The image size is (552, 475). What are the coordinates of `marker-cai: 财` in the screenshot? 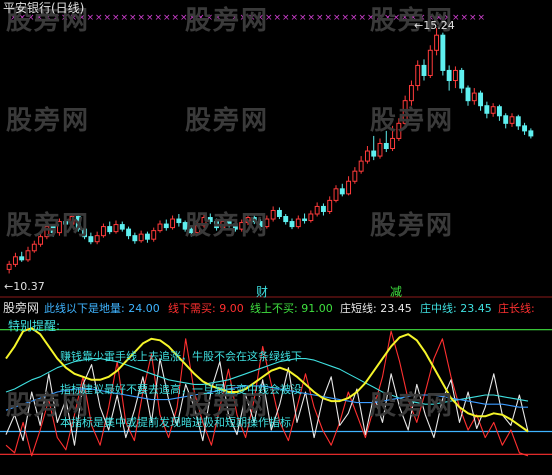 It's located at (262, 292).